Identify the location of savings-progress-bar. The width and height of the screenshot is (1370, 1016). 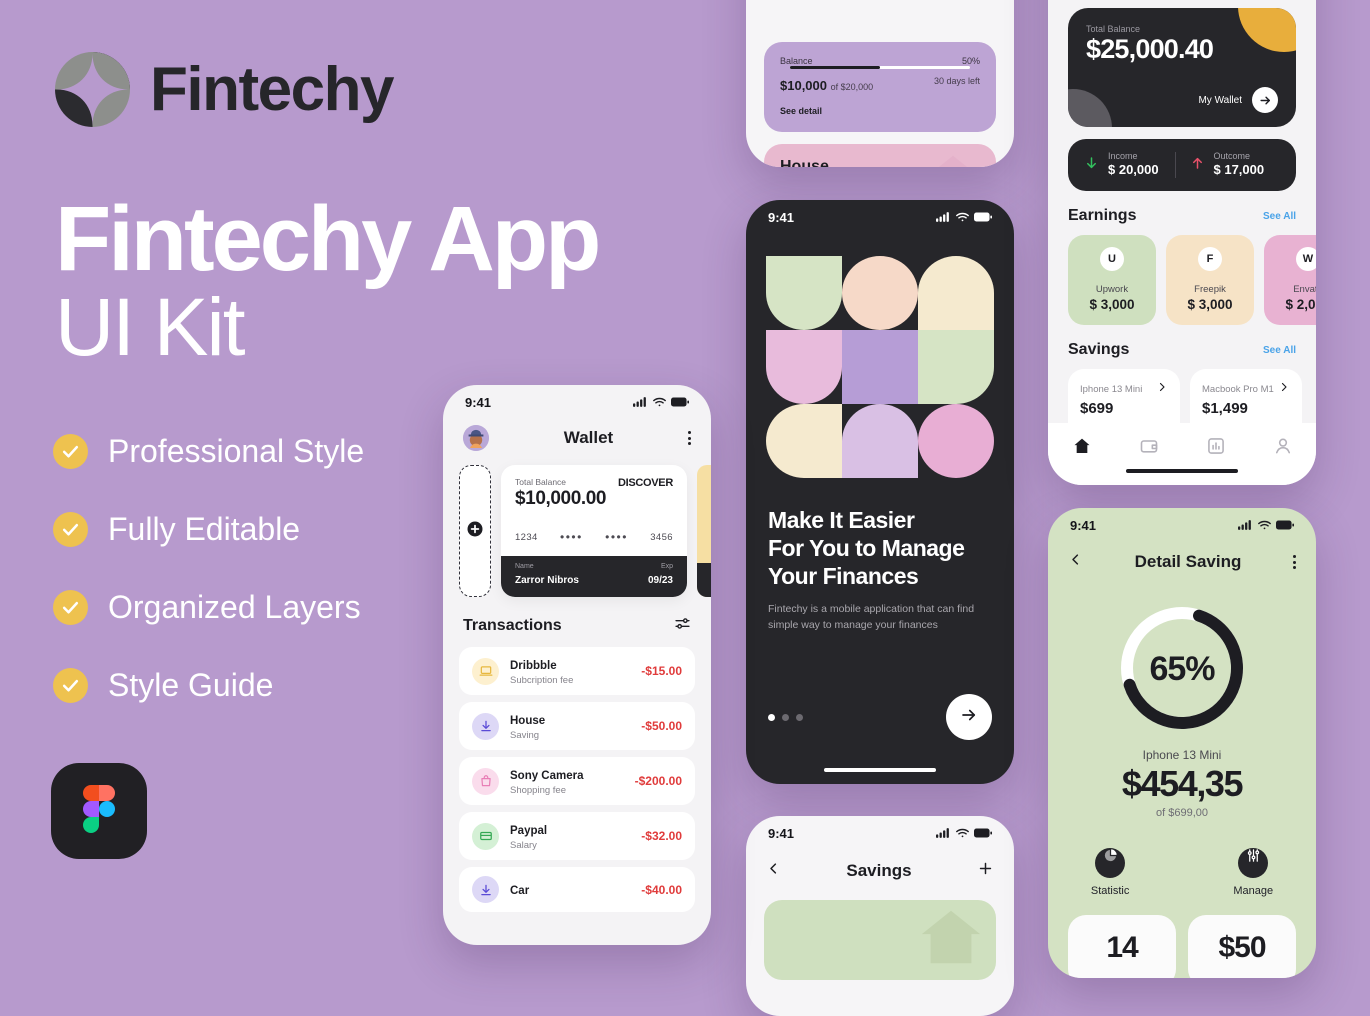
(880, 67).